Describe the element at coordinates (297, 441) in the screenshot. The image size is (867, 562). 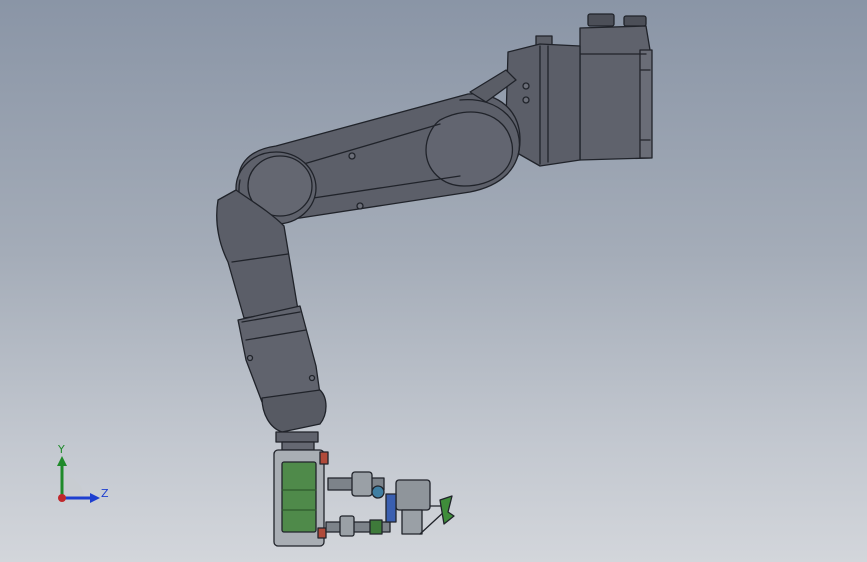
I see `wrist-flange` at that location.